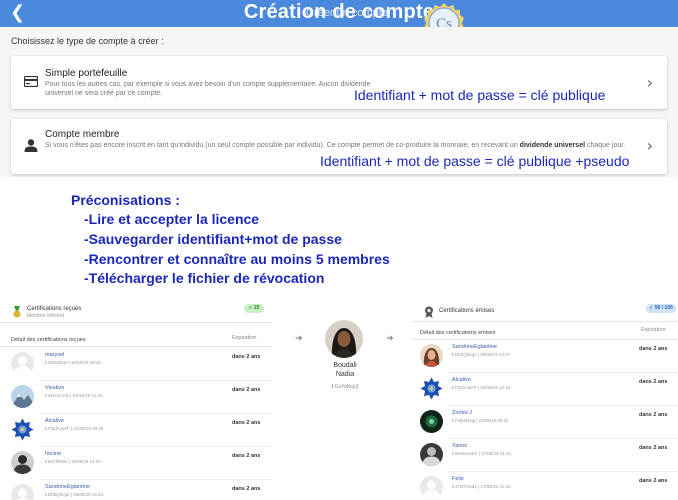 The image size is (678, 500). I want to click on card-title: Compte membre, so click(82, 134).